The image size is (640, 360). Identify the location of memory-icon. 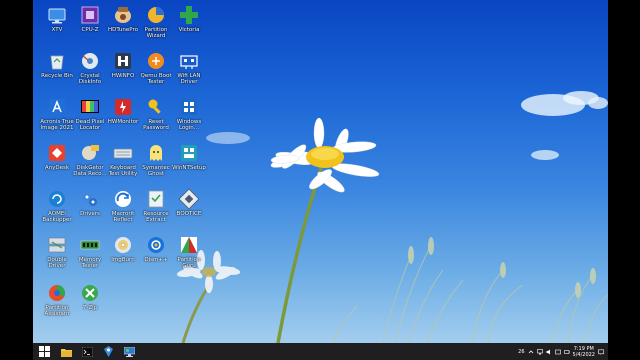
(90, 245).